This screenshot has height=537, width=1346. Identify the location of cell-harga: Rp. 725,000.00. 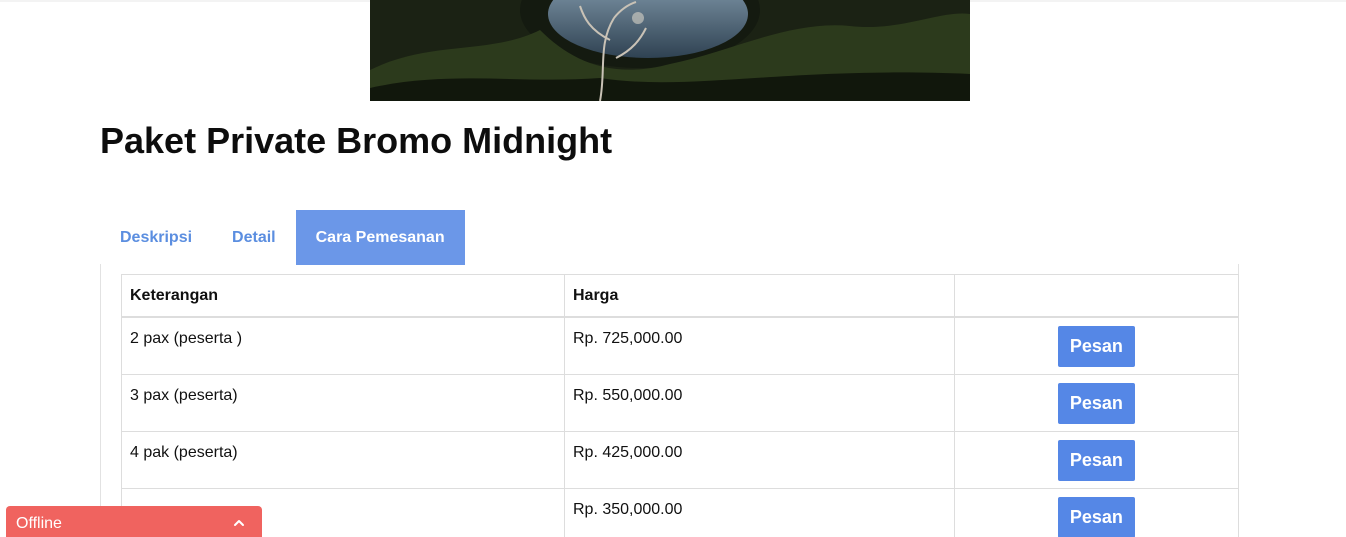
(759, 345).